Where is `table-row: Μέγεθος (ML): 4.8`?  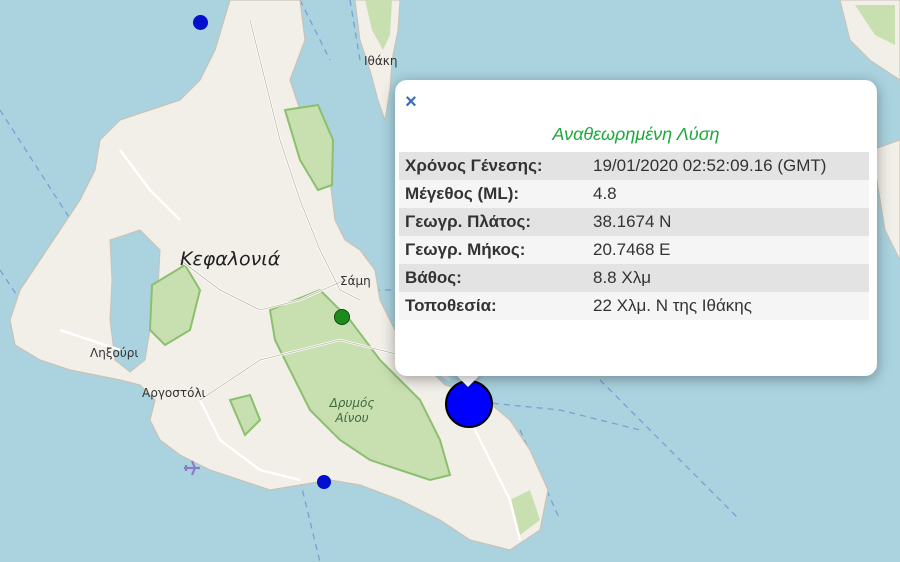 table-row: Μέγεθος (ML): 4.8 is located at coordinates (634, 194).